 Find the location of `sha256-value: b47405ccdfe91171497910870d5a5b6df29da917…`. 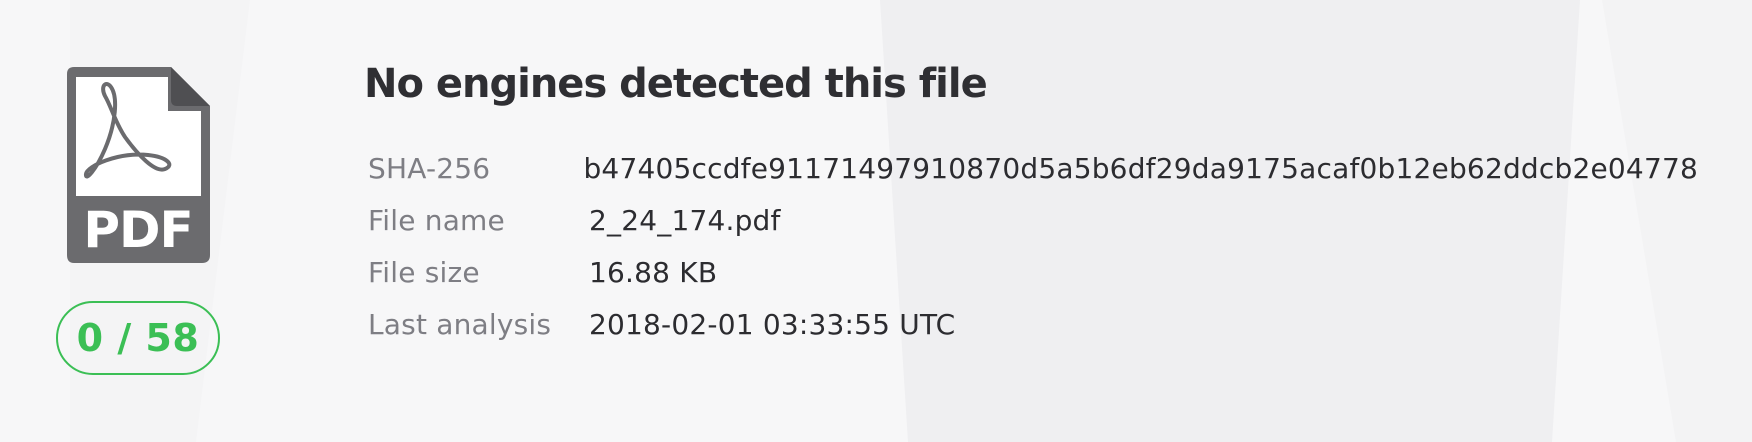

sha256-value: b47405ccdfe91171497910870d5a5b6df29da917… is located at coordinates (1140, 168).